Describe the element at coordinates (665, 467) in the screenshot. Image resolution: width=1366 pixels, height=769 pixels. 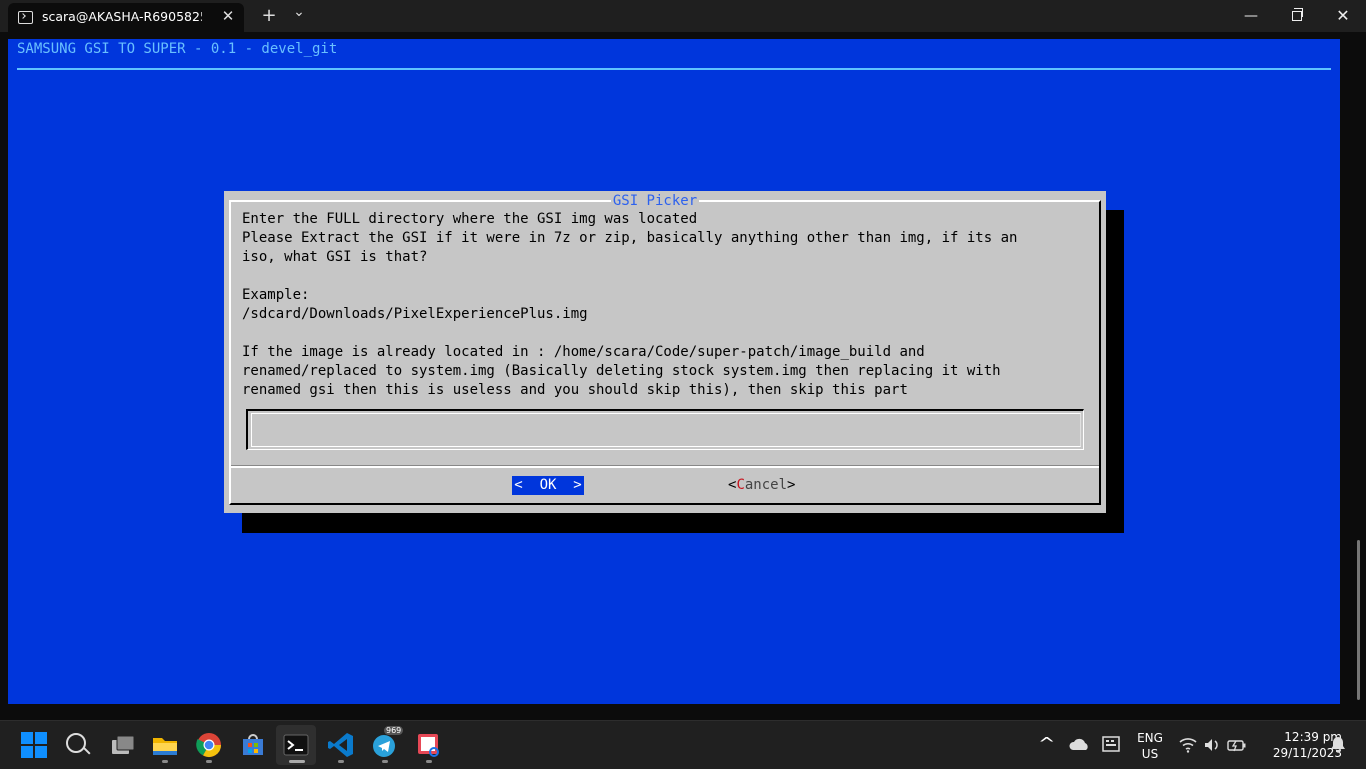
I see `button-row-divider` at that location.